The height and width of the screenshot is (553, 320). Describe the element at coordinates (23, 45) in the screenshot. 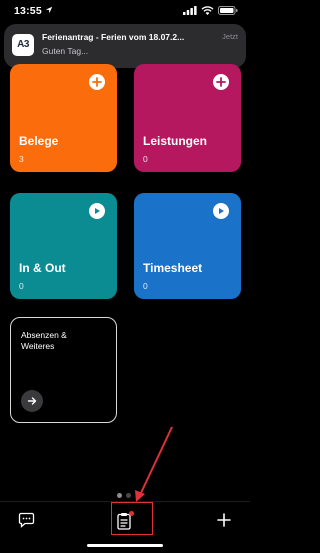

I see `app-icon: A3` at that location.